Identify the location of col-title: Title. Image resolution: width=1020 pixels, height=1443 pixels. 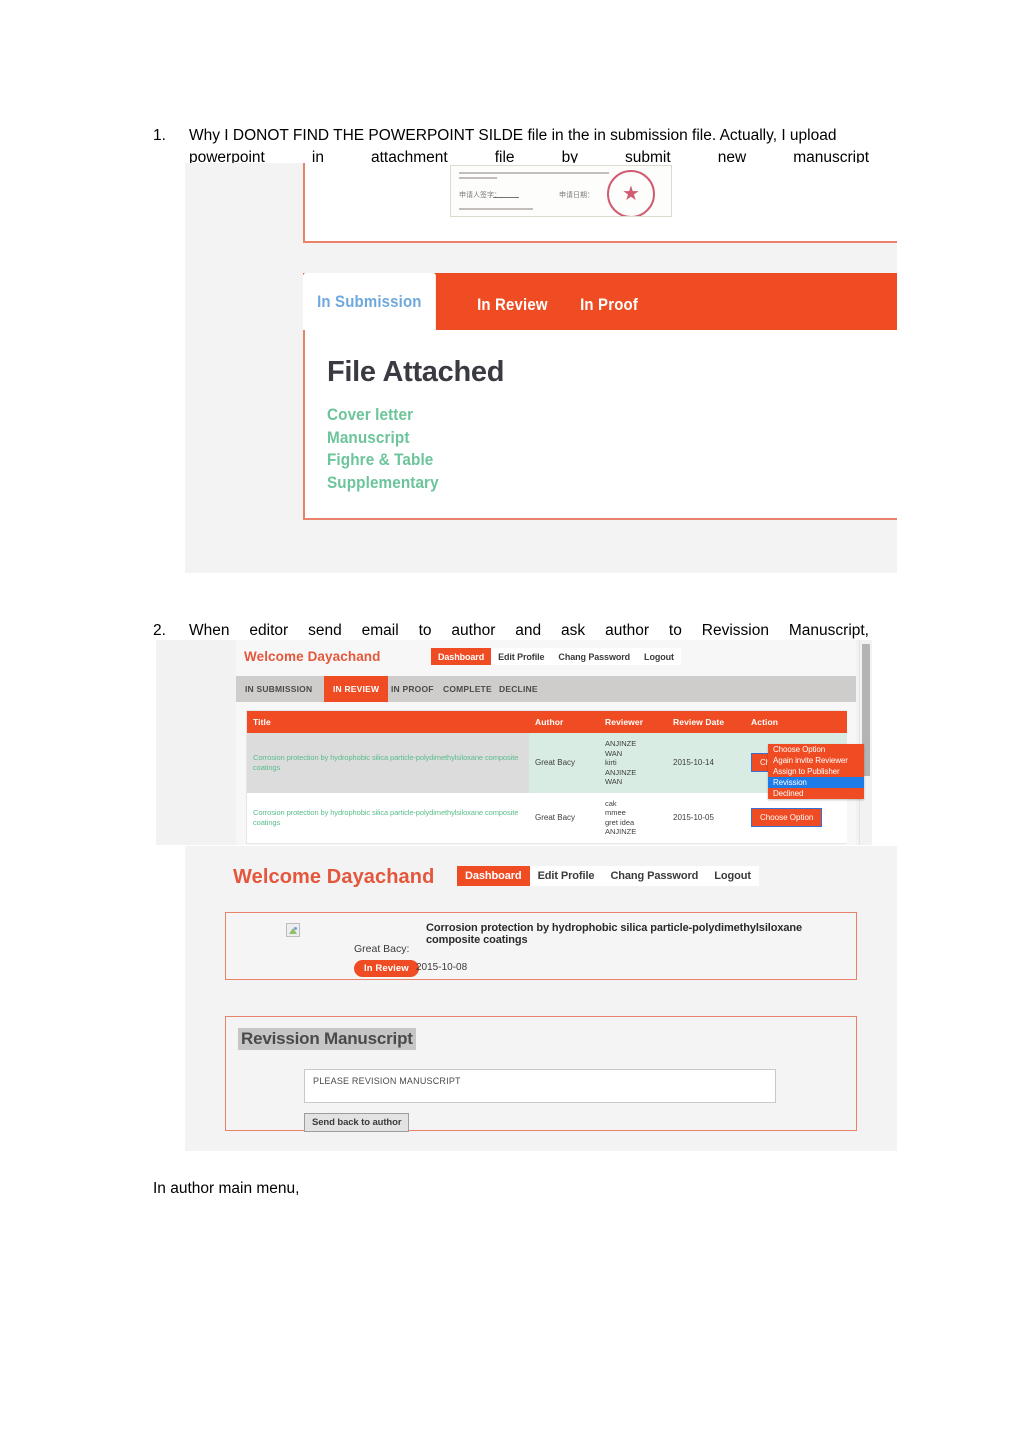
(388, 722).